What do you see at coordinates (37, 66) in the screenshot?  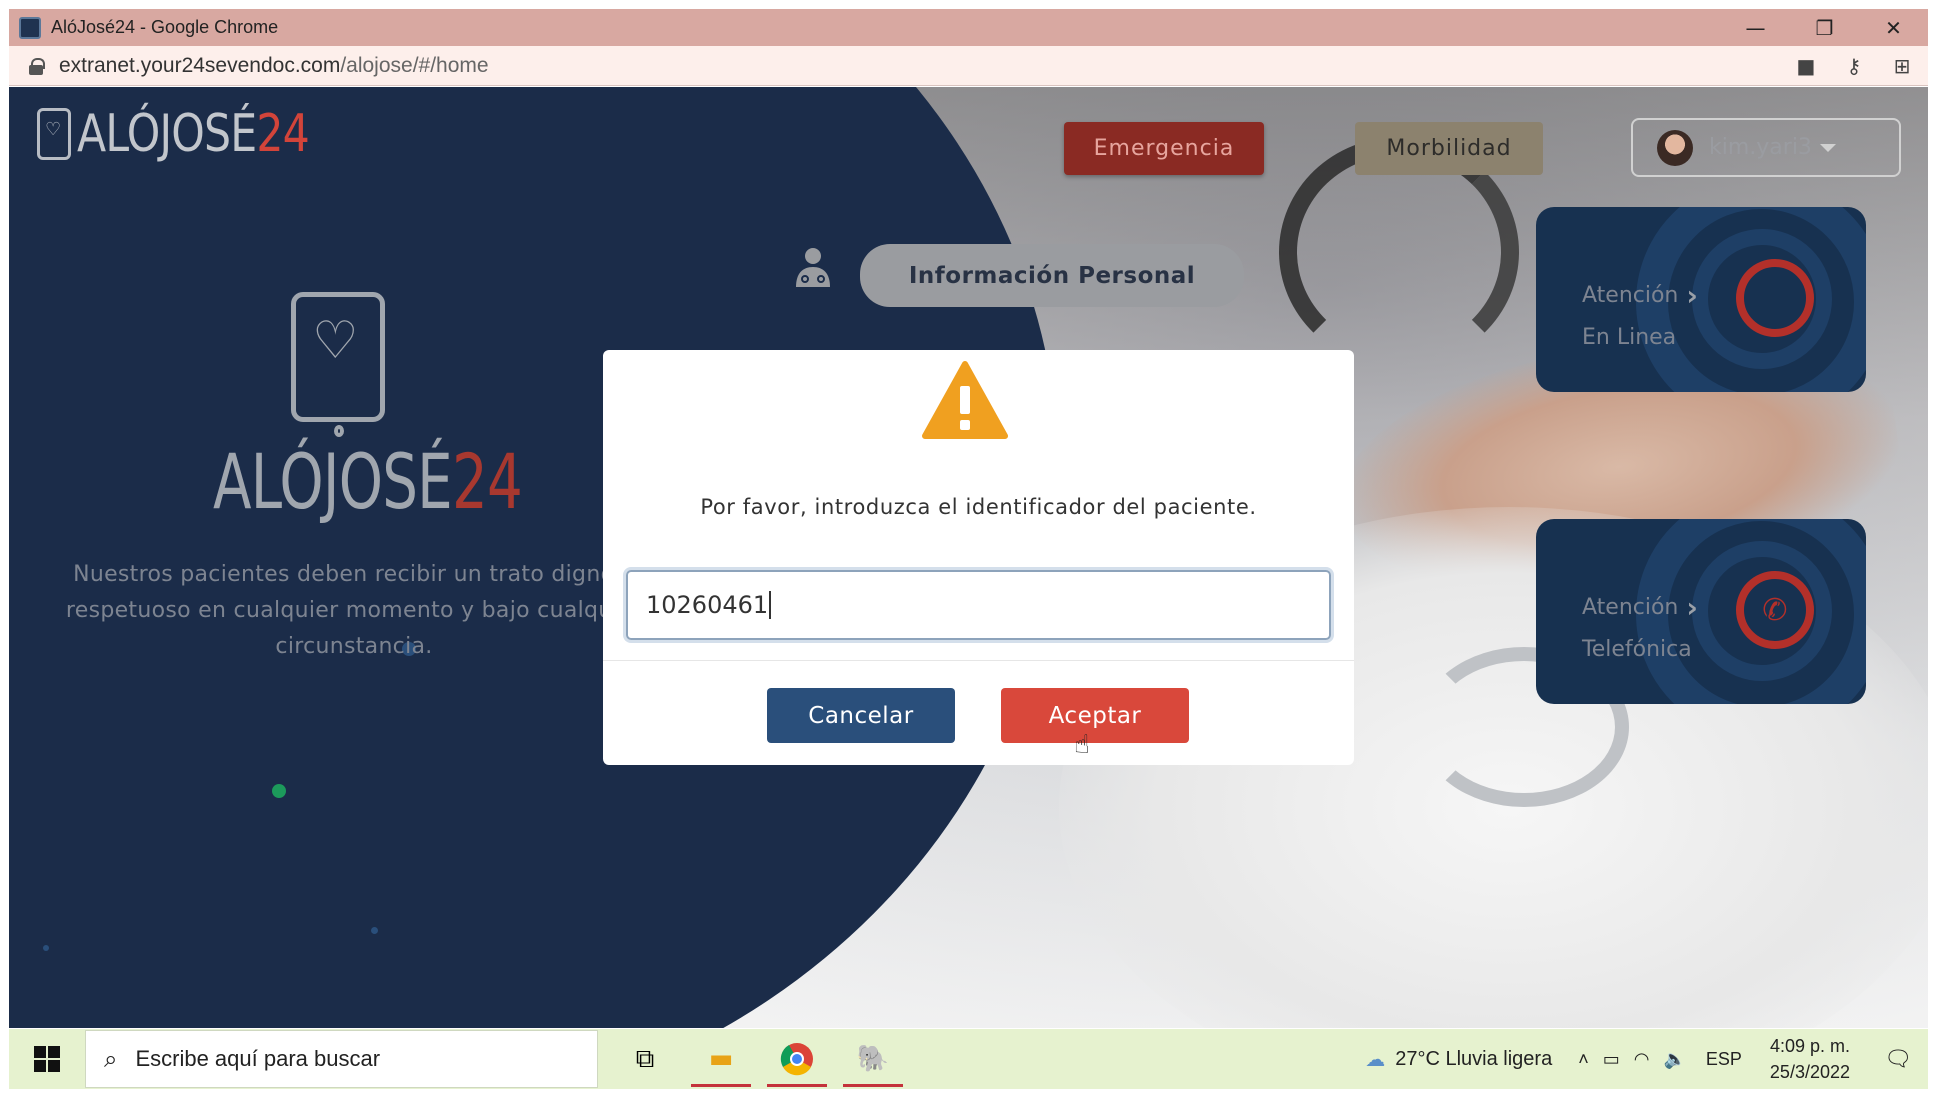 I see `lock-icon` at bounding box center [37, 66].